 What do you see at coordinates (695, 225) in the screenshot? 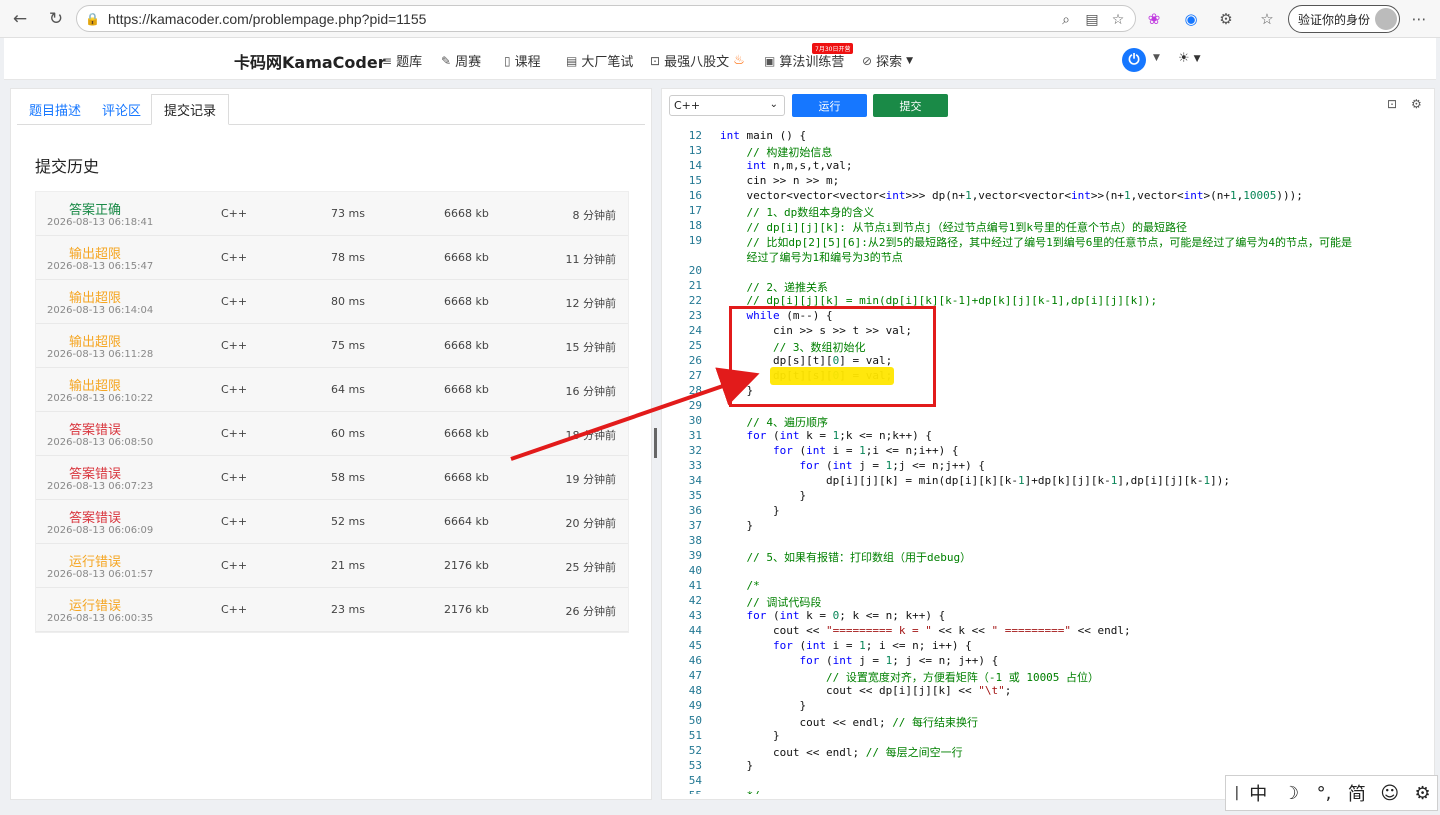
I see `line-number: 18` at bounding box center [695, 225].